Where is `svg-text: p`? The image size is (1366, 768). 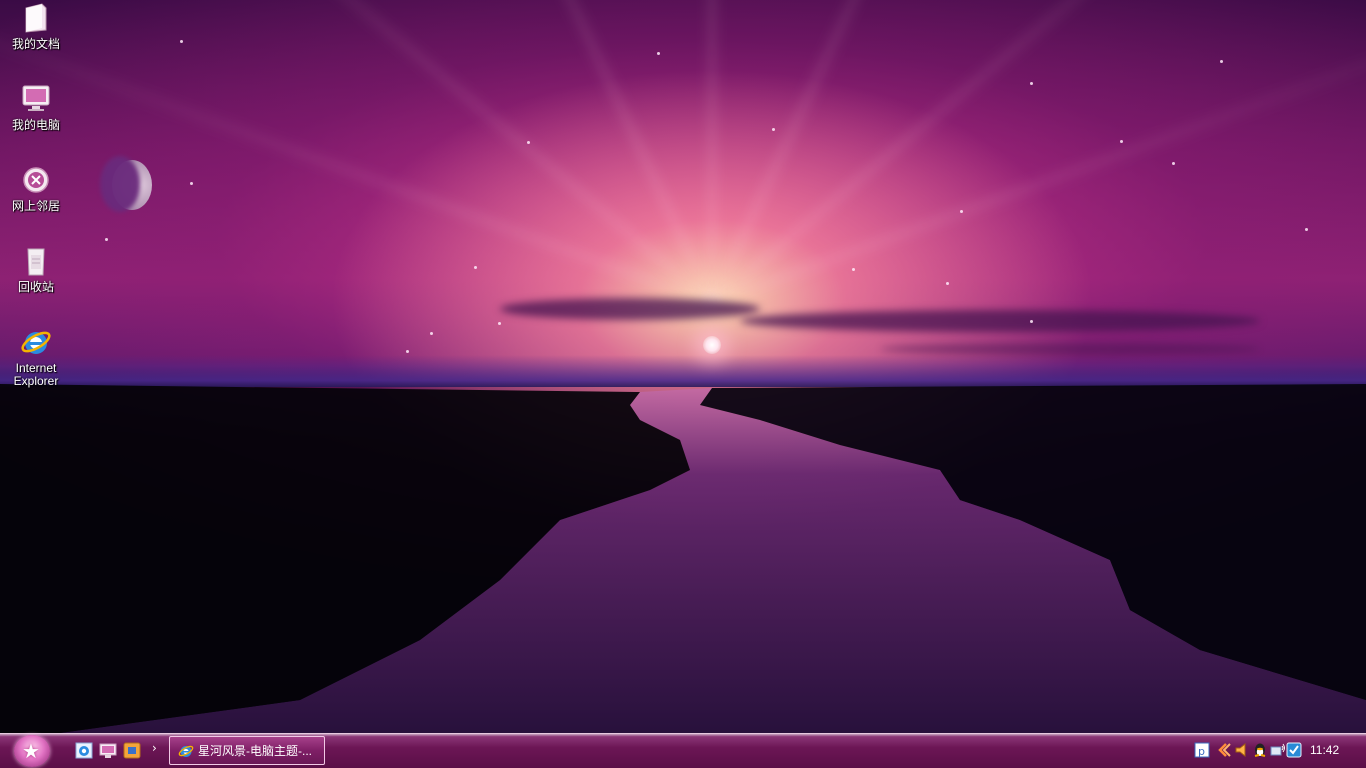
svg-text: p is located at coordinates (1201, 751).